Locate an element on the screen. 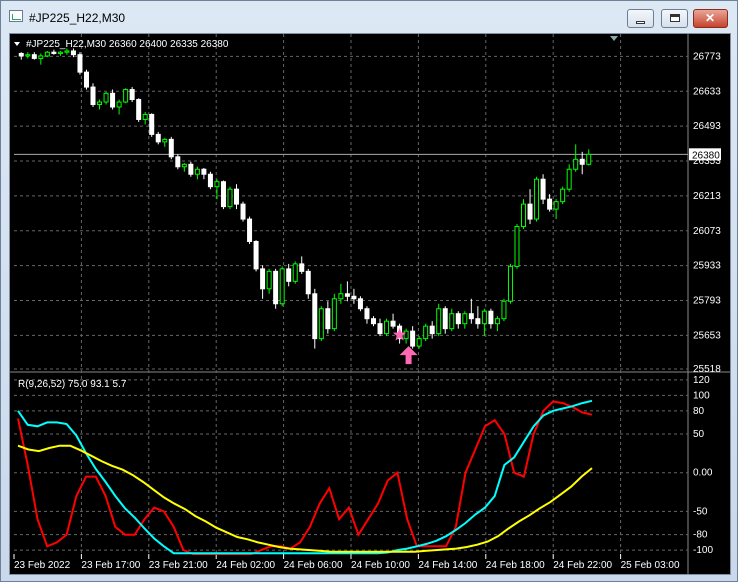  buy-arrow-icon is located at coordinates (408, 355).